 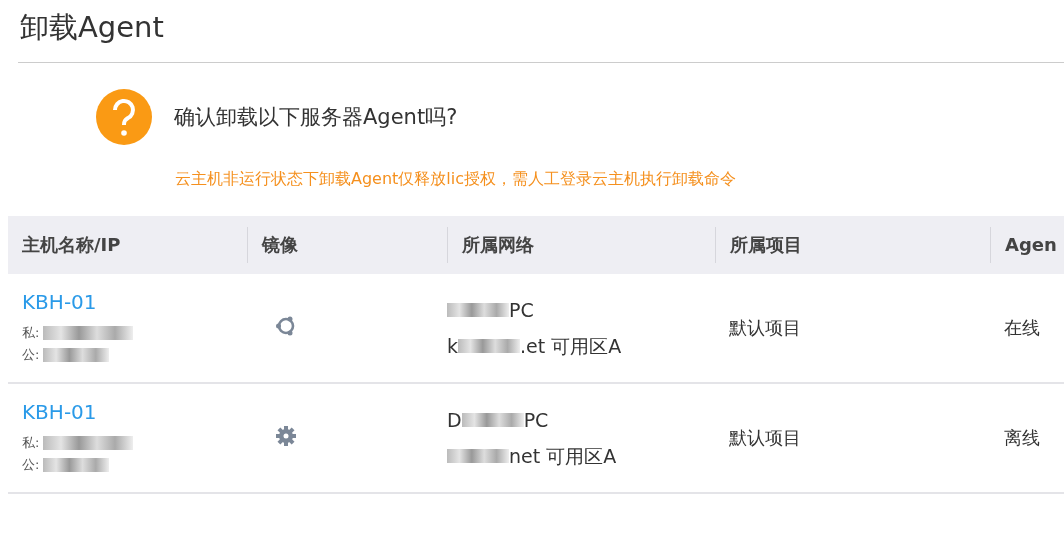 I want to click on table-cell-text: 在线, so click(x=1021, y=327).